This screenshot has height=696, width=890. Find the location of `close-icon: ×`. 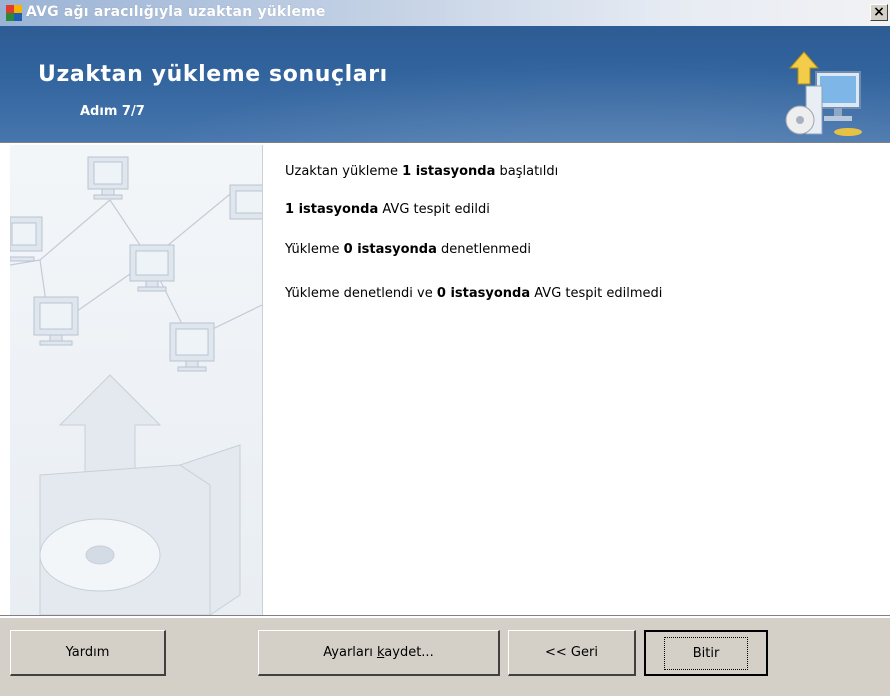

close-icon: × is located at coordinates (879, 12).